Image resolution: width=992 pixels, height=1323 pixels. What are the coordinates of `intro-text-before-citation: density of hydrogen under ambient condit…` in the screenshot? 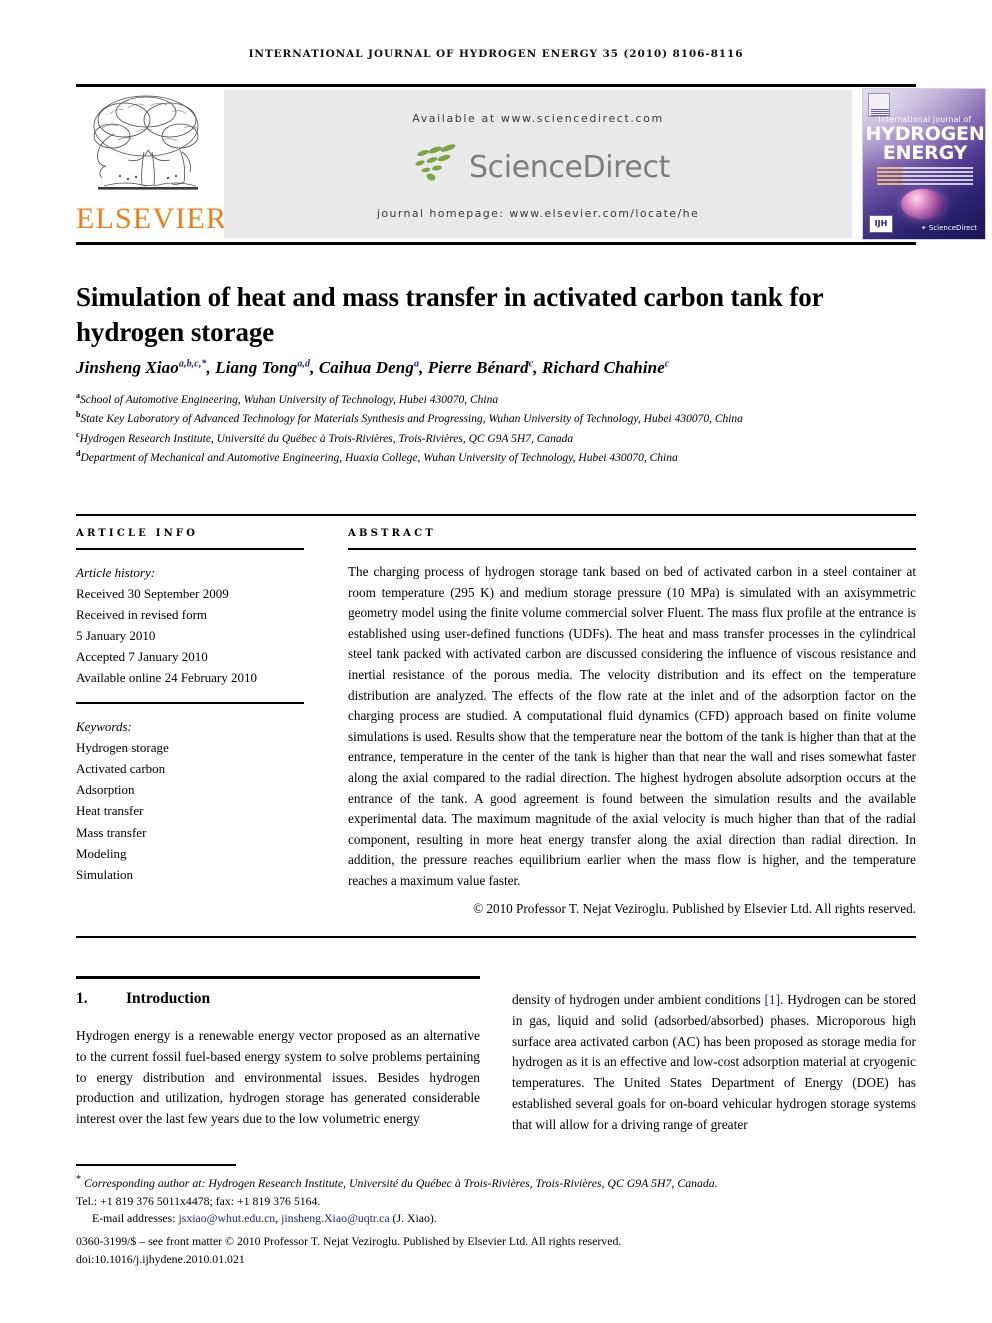 It's located at (638, 999).